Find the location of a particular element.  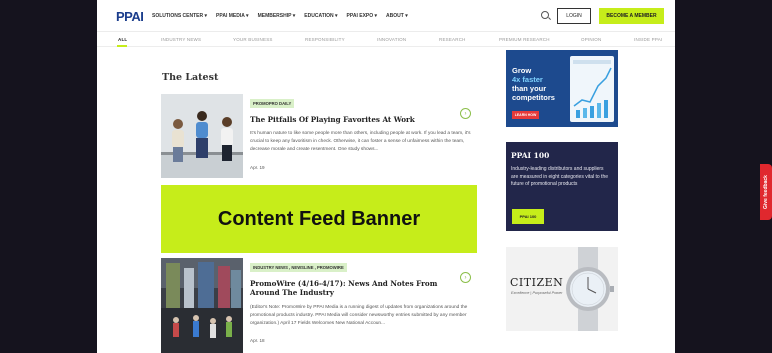

learn-how-button: LEARN HOW is located at coordinates (525, 115).